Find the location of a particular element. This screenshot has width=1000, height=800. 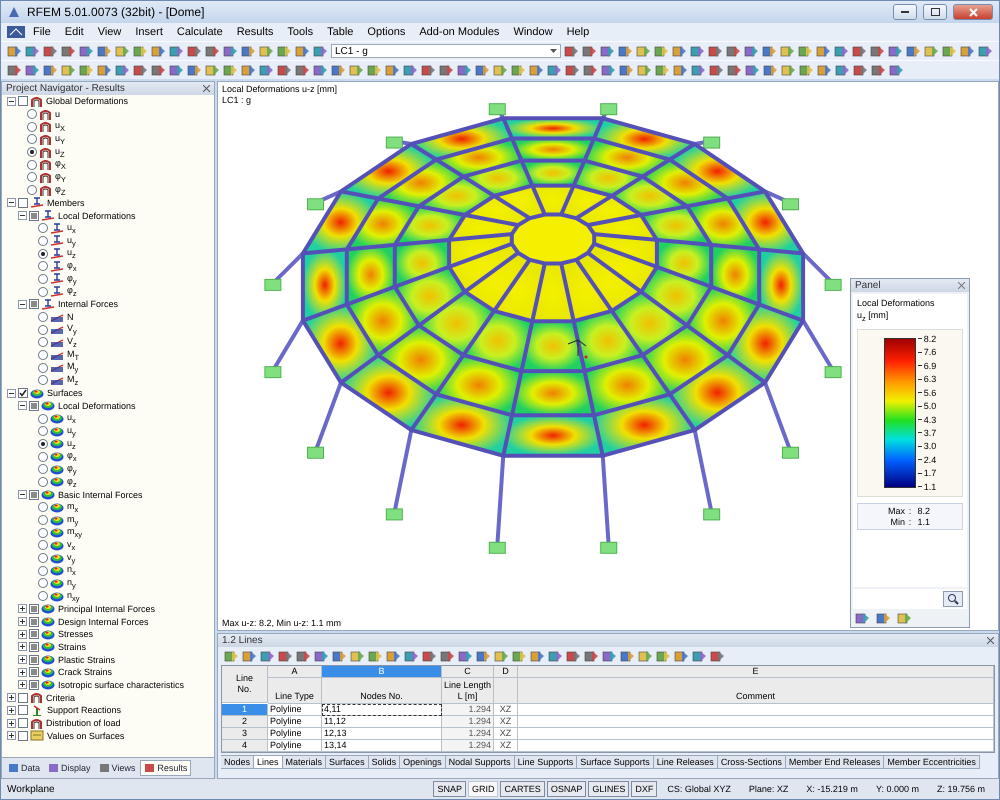

sheet-tab: Member End Releases is located at coordinates (835, 762).